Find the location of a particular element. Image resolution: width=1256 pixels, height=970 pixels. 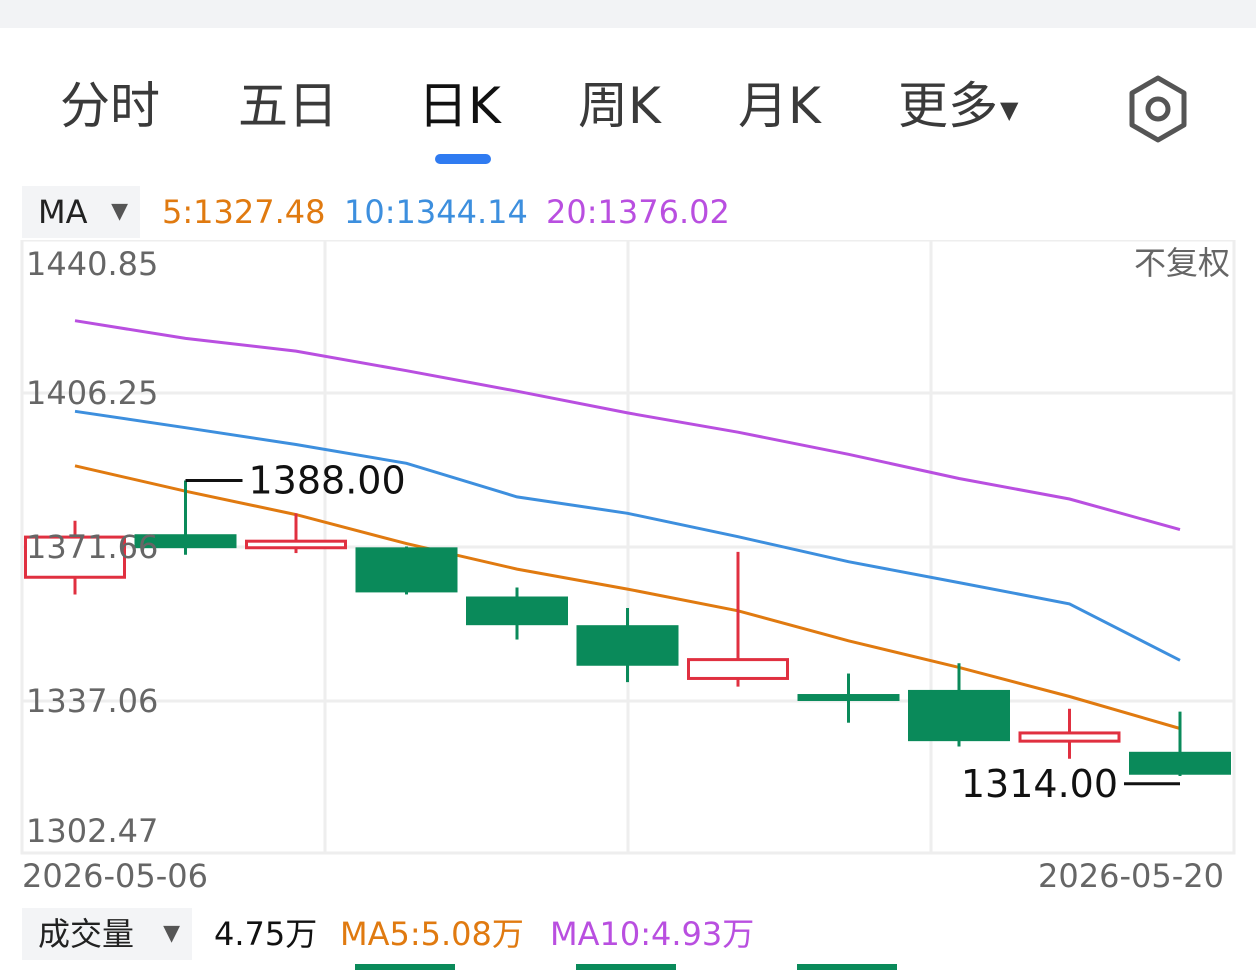

ma10-legend: 10:1344.14 is located at coordinates (436, 212).